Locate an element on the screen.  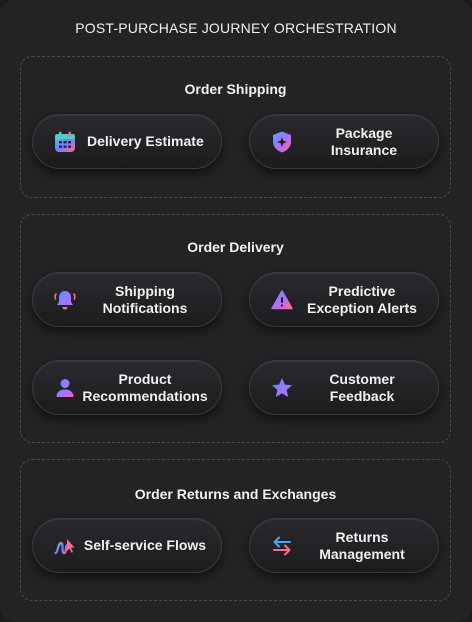
diagram-title: POST-PURCHASE JOURNEY ORCHESTRATION is located at coordinates (236, 28).